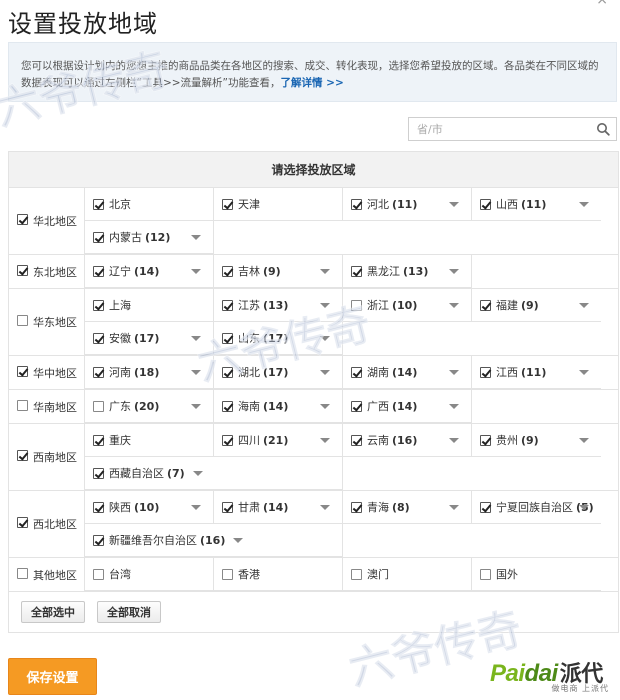 This screenshot has height=700, width=620. Describe the element at coordinates (149, 574) in the screenshot. I see `province-item: 台湾` at that location.